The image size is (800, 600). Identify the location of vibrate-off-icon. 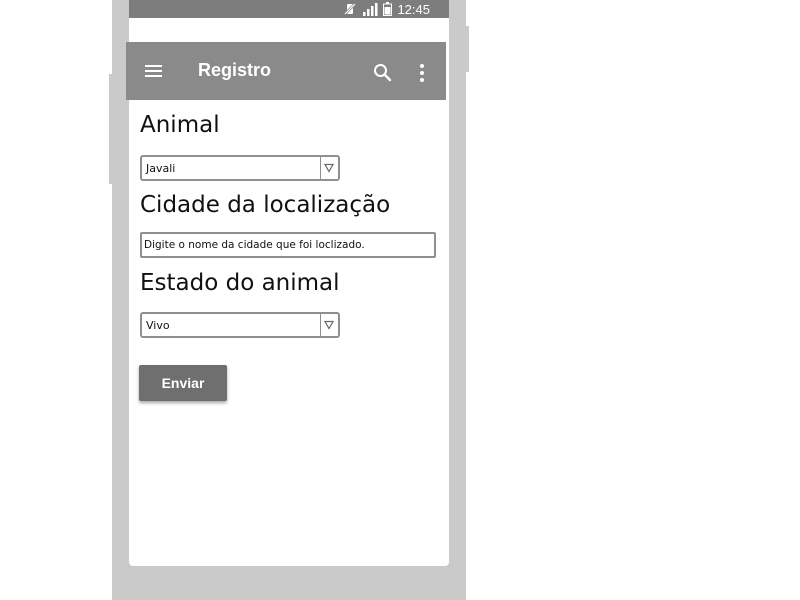
(350, 9).